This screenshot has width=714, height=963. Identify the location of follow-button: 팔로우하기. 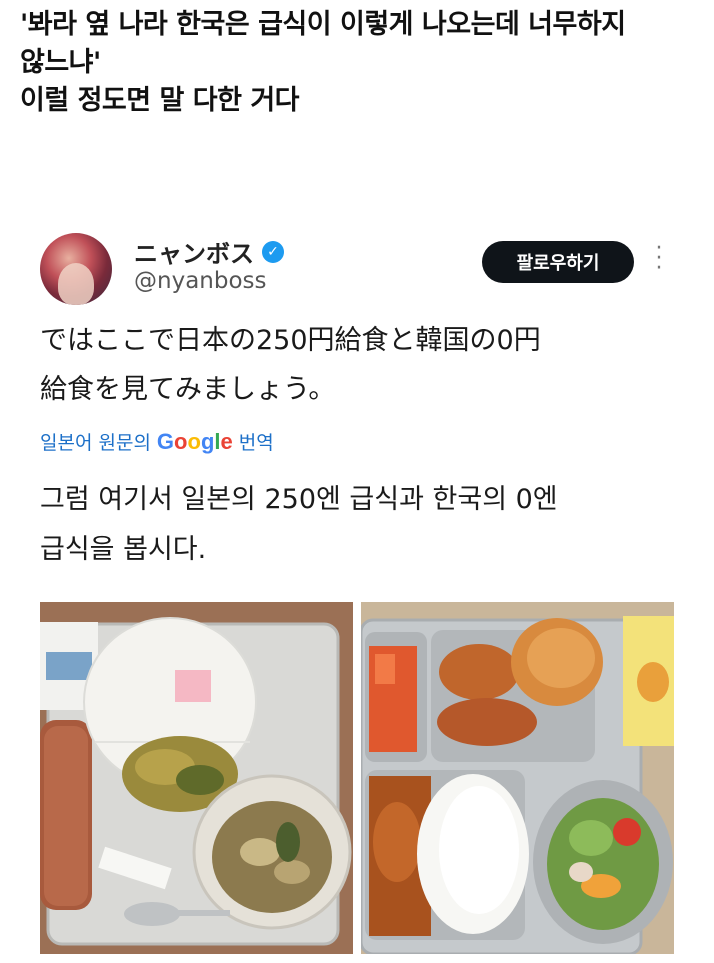
(558, 262).